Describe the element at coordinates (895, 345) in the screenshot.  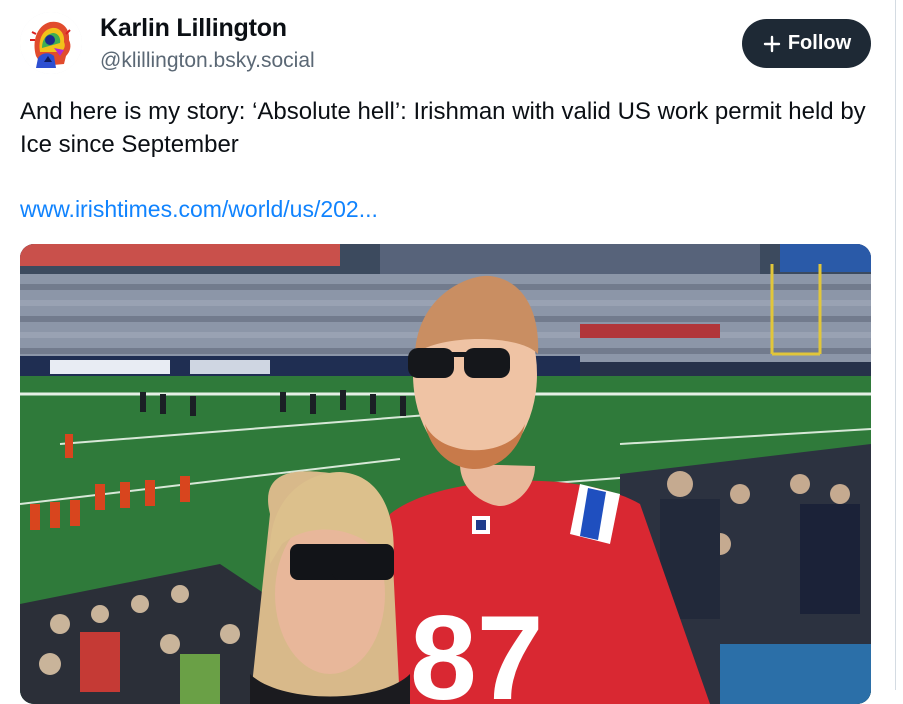
I see `divider` at that location.